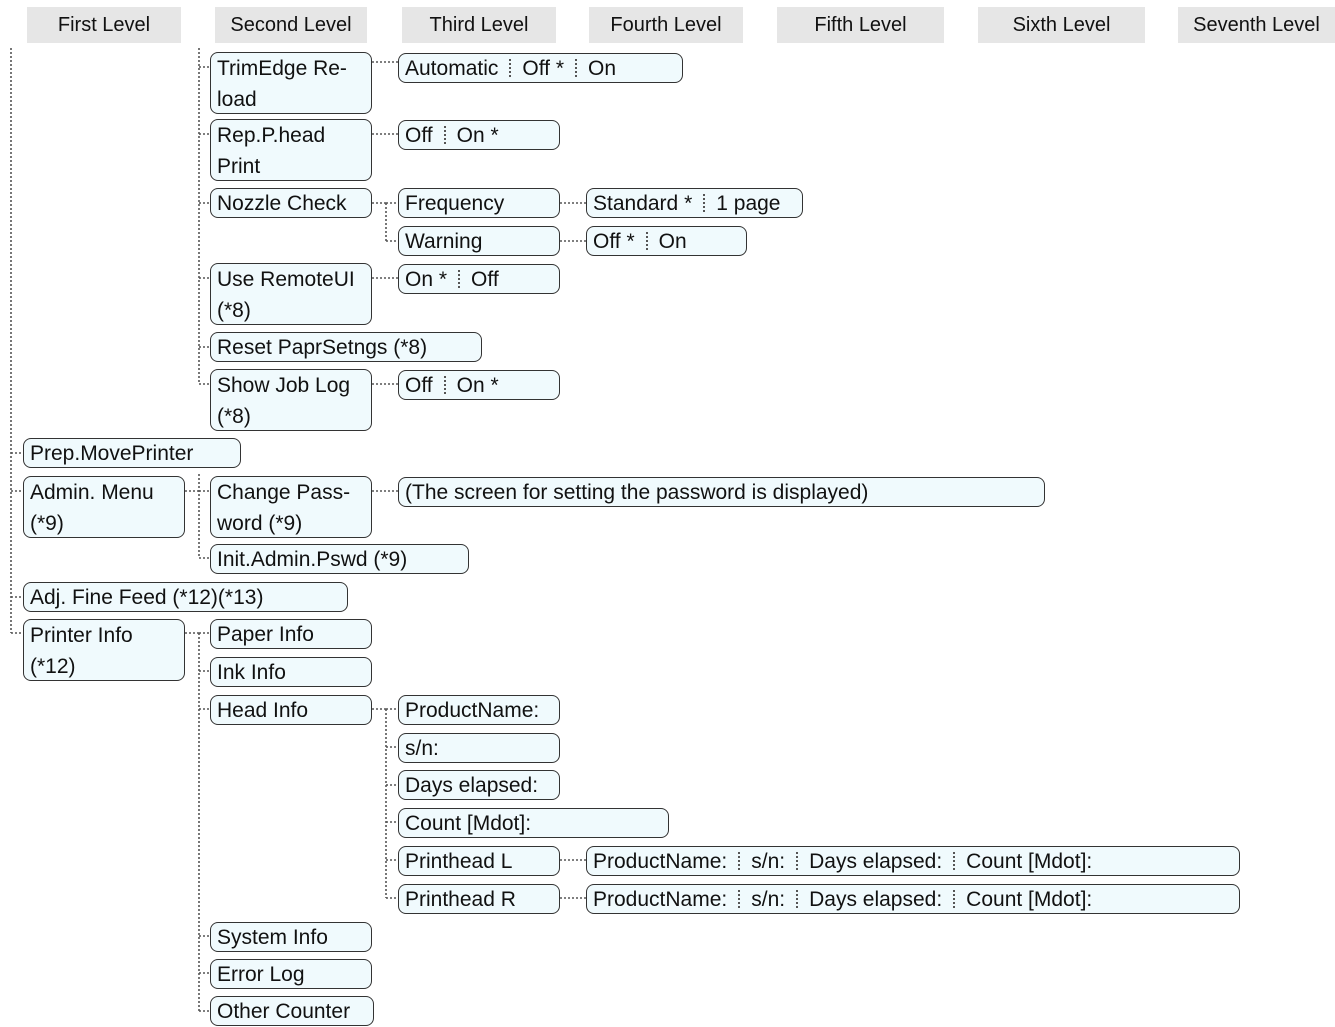 Image resolution: width=1335 pixels, height=1027 pixels. Describe the element at coordinates (104, 507) in the screenshot. I see `node-admin-menu: Admin. Menu (*9)` at that location.